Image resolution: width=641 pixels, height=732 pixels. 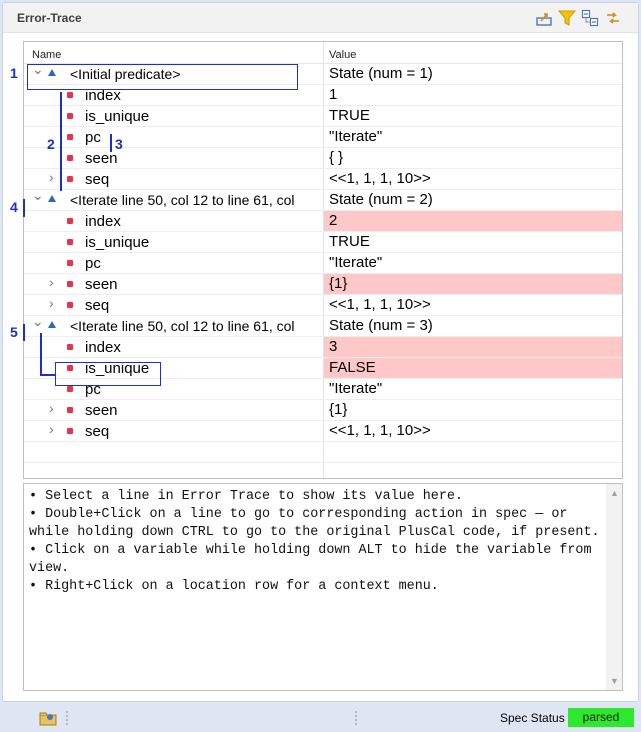 What do you see at coordinates (14, 207) in the screenshot?
I see `annotation-4: 4` at bounding box center [14, 207].